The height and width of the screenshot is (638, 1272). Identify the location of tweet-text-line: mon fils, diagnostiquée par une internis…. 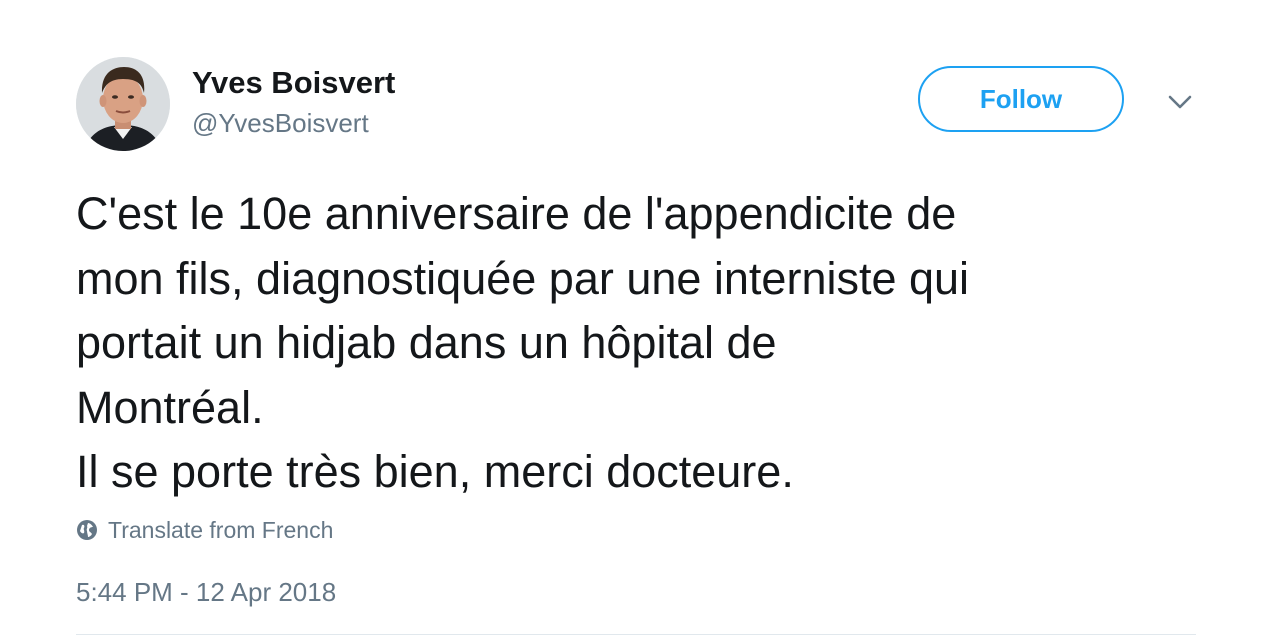
(523, 278).